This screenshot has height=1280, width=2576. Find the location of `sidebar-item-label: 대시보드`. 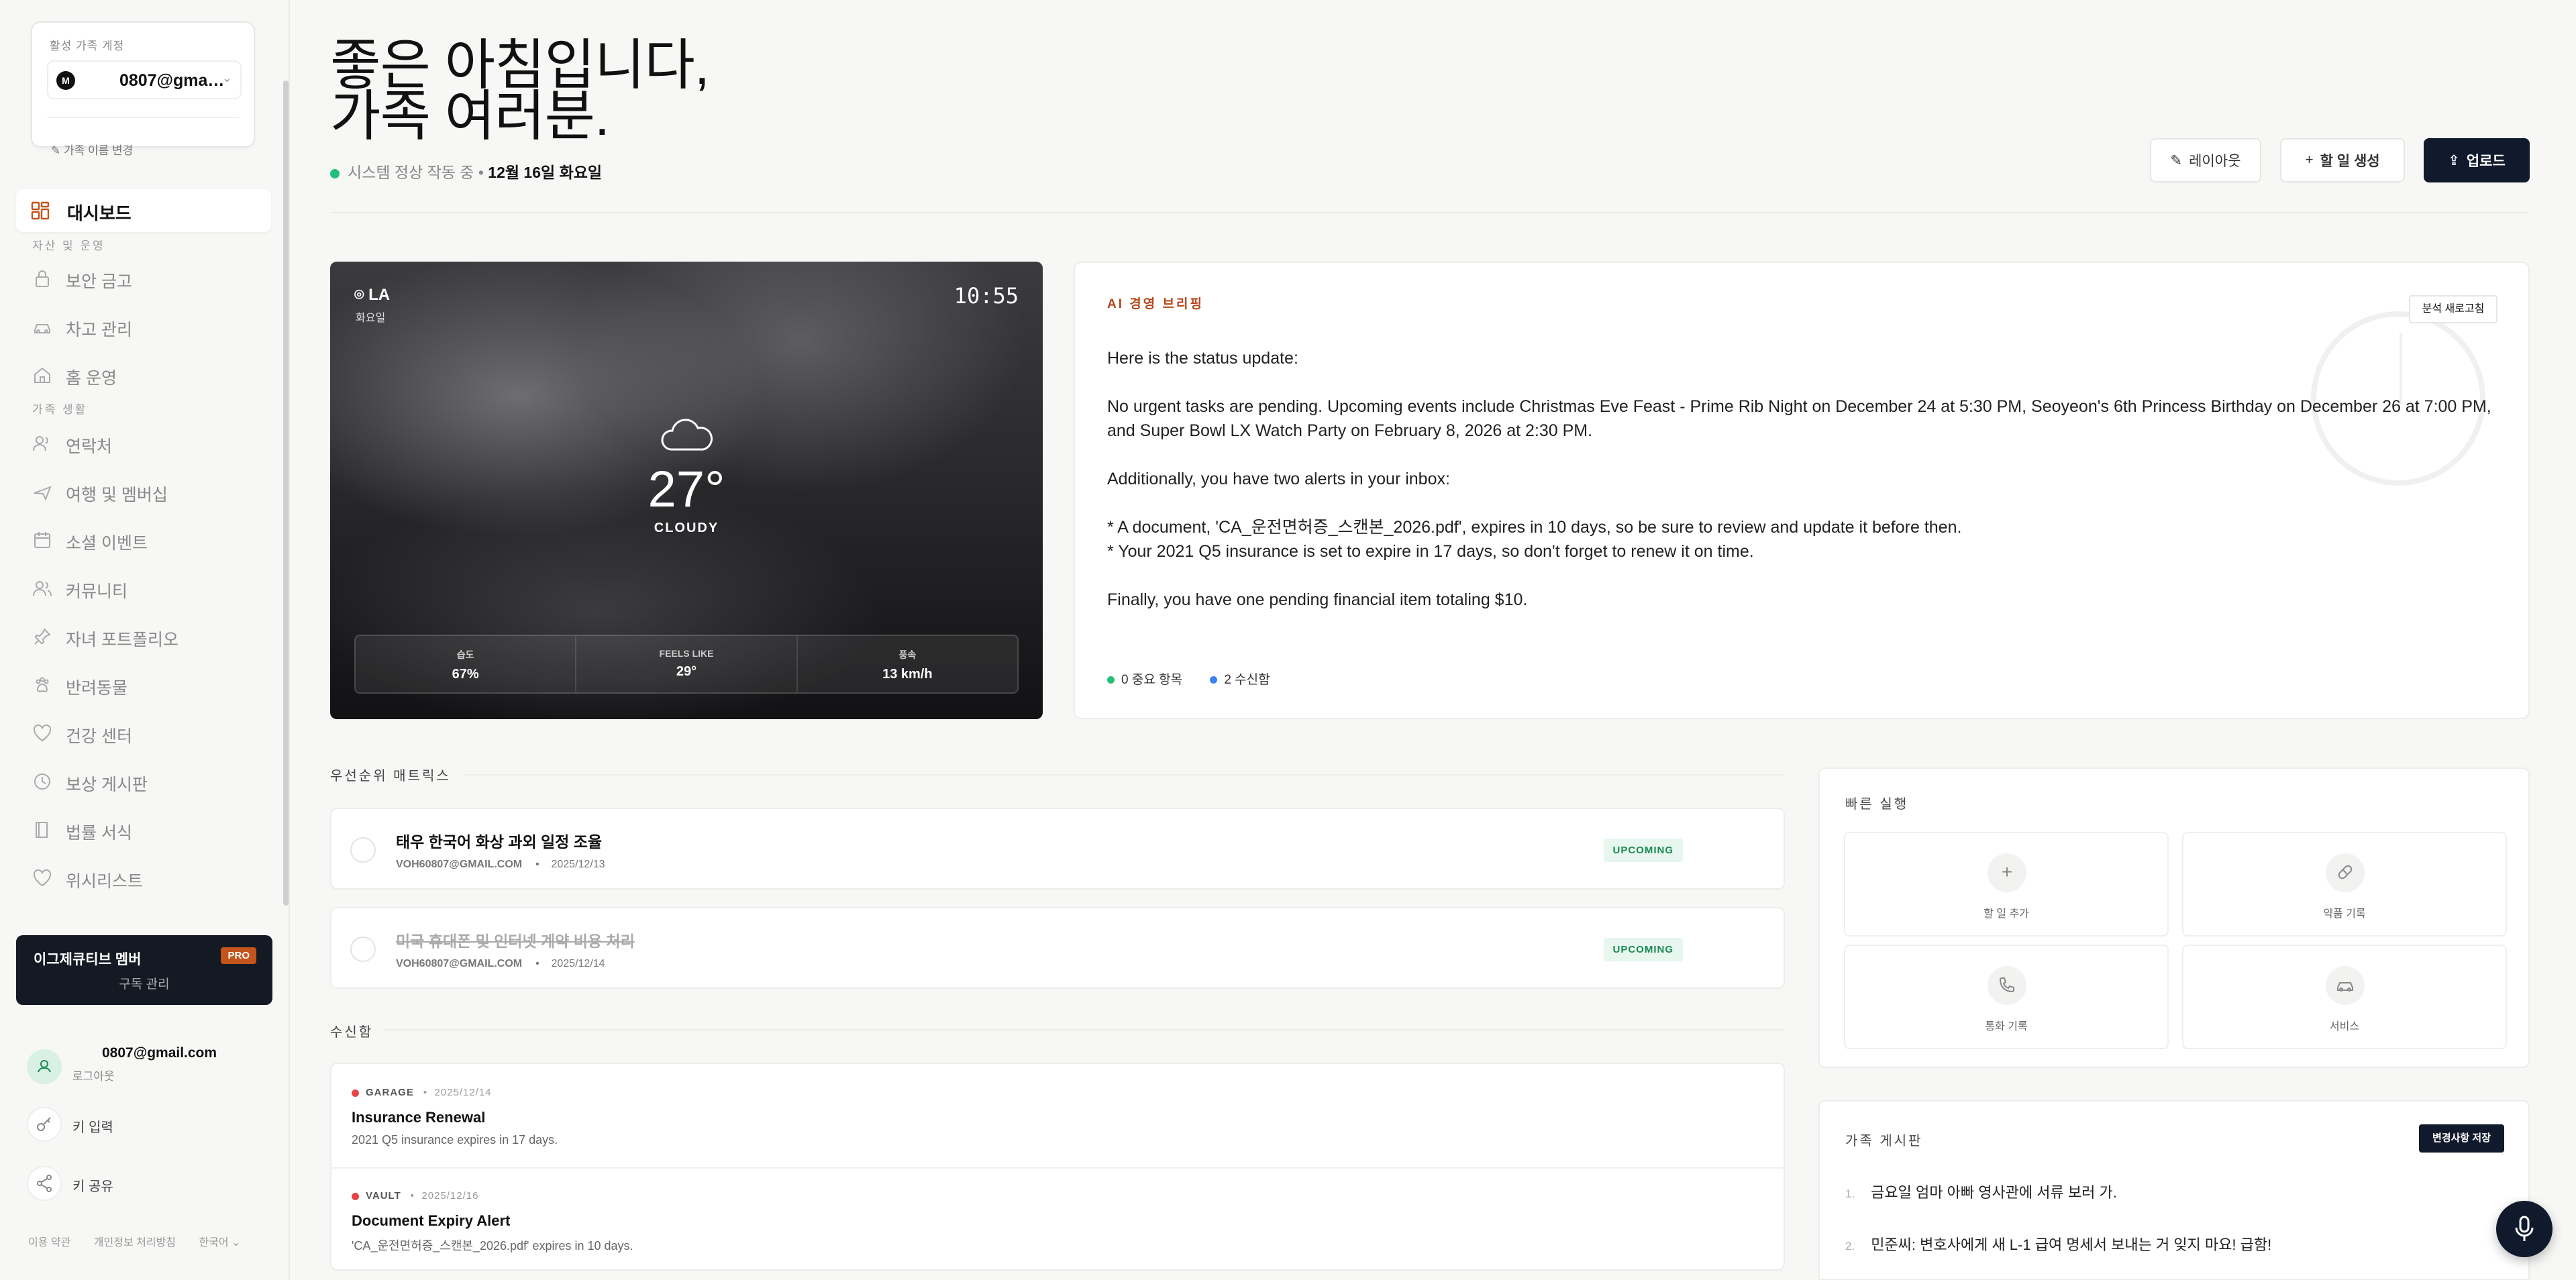

sidebar-item-label: 대시보드 is located at coordinates (99, 213).